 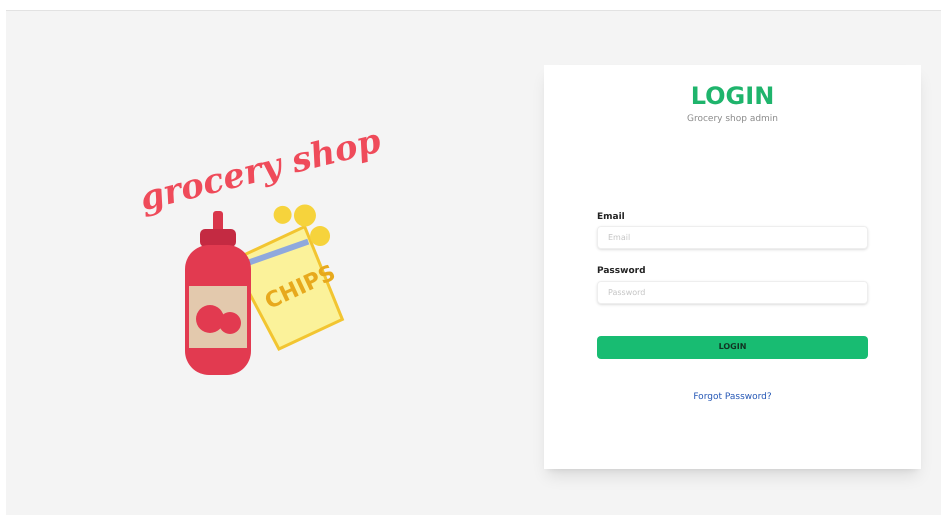 What do you see at coordinates (732, 347) in the screenshot?
I see `login-button: LOGIN` at bounding box center [732, 347].